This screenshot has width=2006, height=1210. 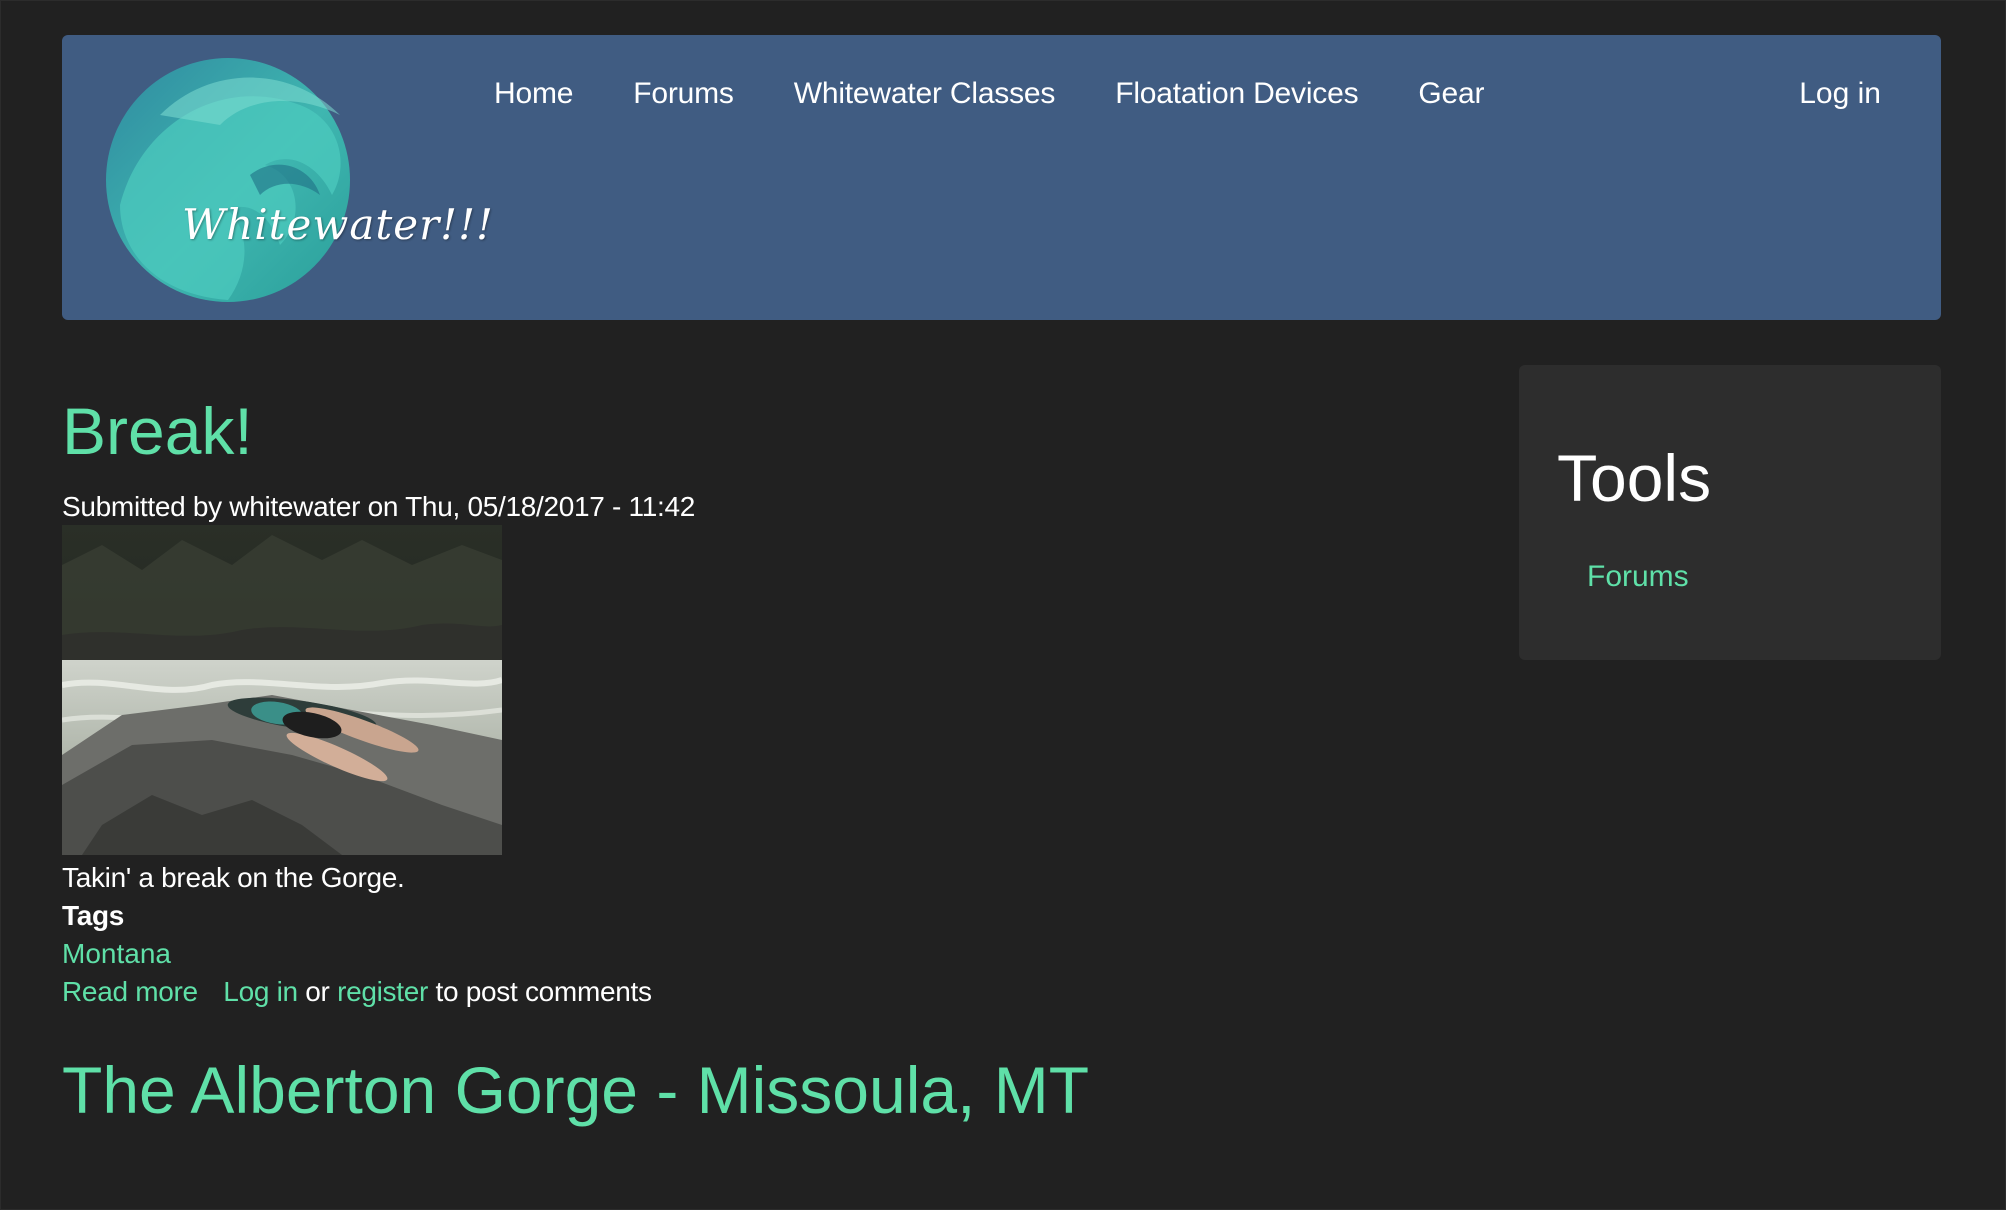 What do you see at coordinates (575, 1090) in the screenshot?
I see `node-title-link-2: The Alberton Gorge - Missoula, MT` at bounding box center [575, 1090].